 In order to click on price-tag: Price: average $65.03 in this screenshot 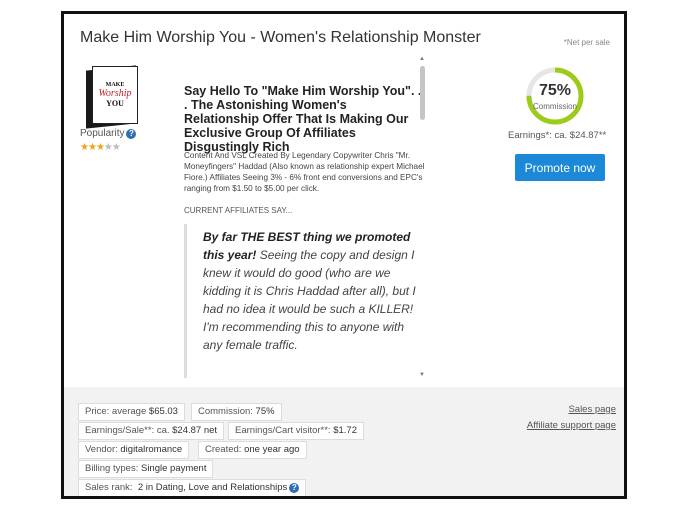, I will do `click(131, 412)`.